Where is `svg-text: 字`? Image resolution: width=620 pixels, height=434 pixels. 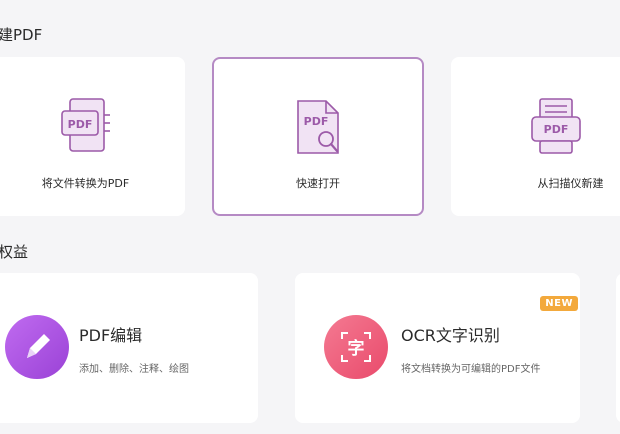
svg-text: 字 is located at coordinates (356, 348).